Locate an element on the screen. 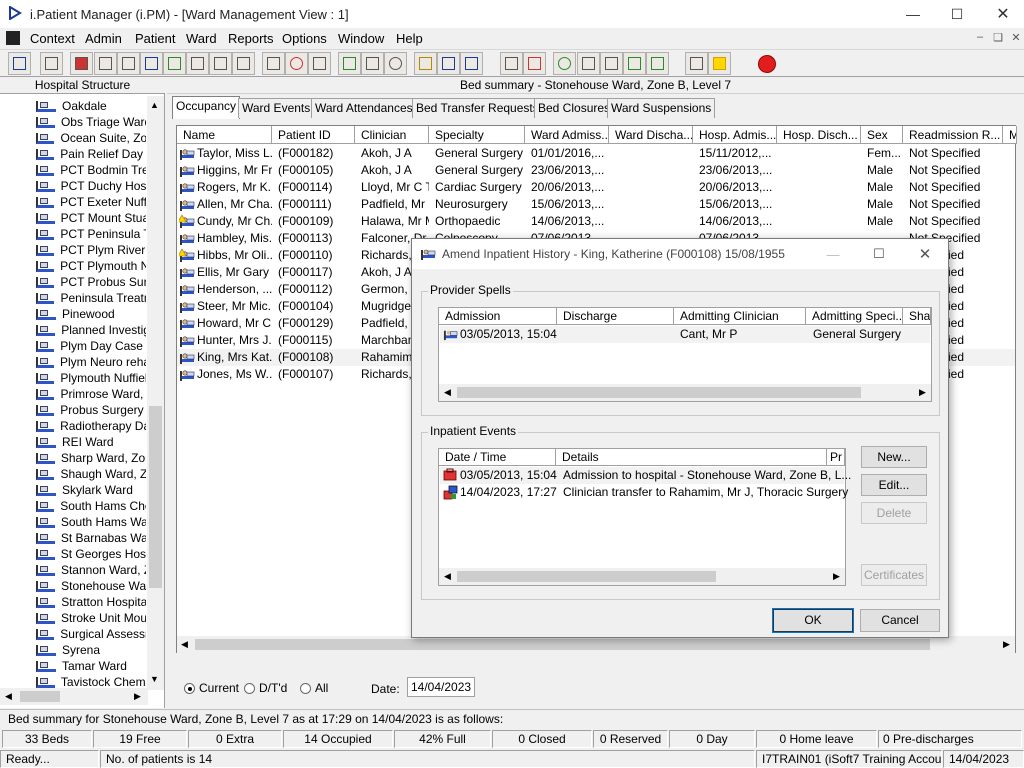 This screenshot has width=1024, height=768. notes-icon is located at coordinates (197, 63).